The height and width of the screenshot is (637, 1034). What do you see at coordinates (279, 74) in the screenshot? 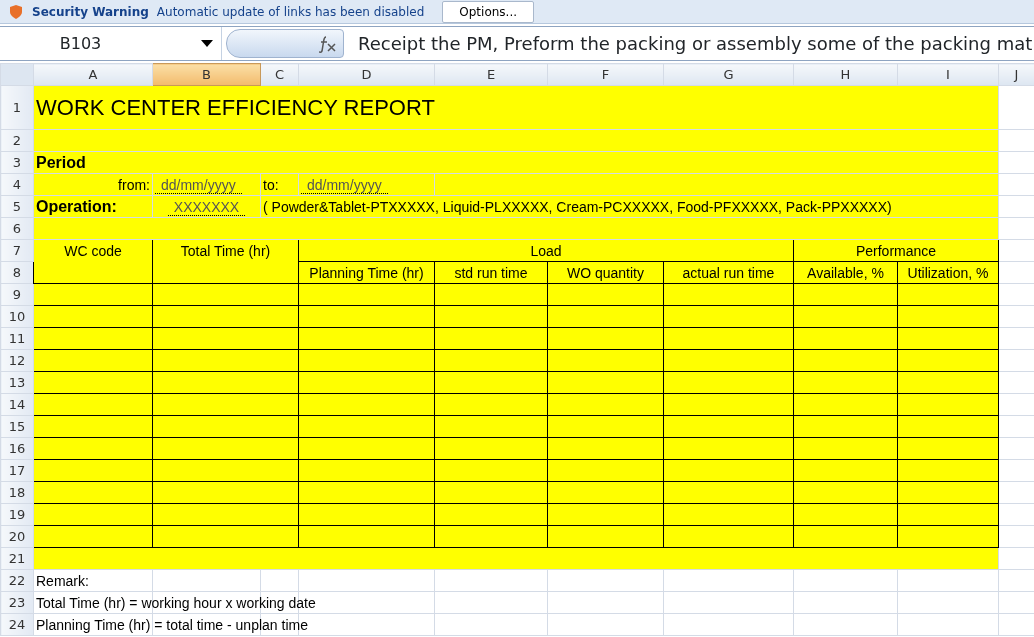
I see `column-header: C` at bounding box center [279, 74].